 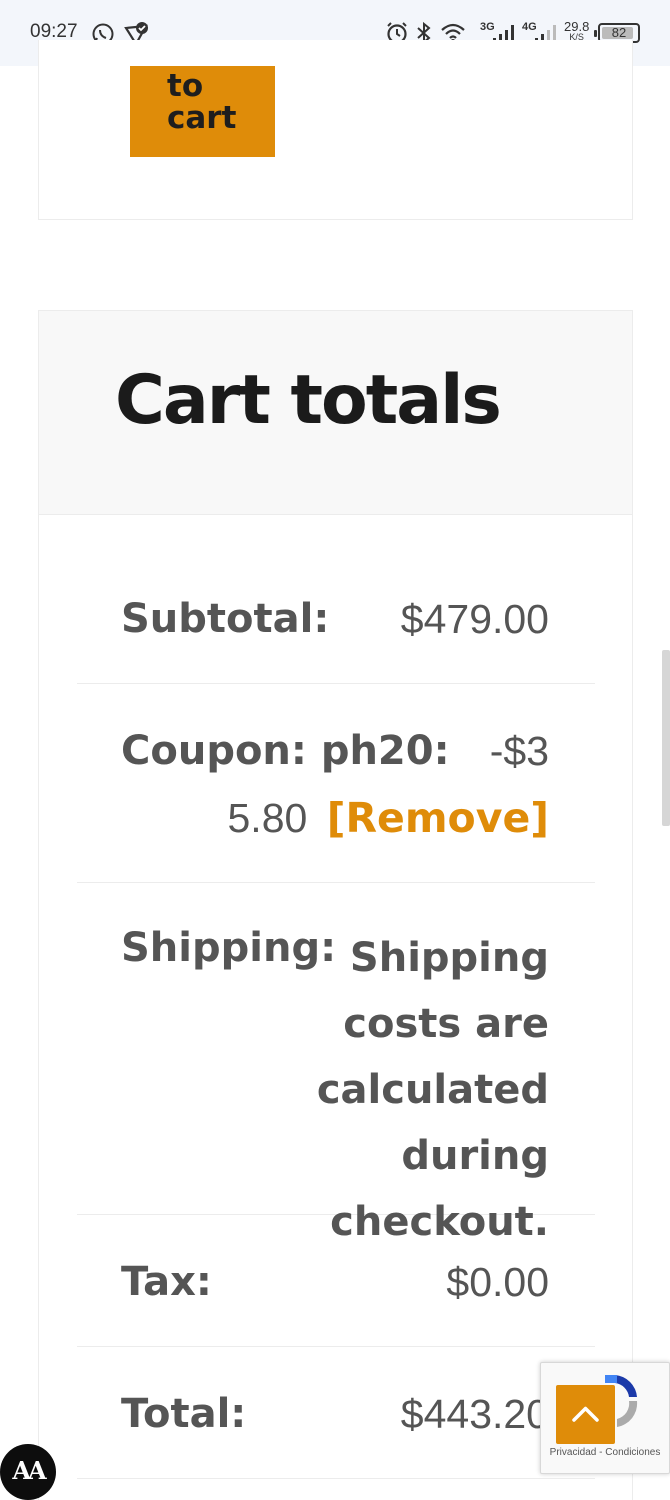 What do you see at coordinates (619, 32) in the screenshot?
I see `battery-percent: 82` at bounding box center [619, 32].